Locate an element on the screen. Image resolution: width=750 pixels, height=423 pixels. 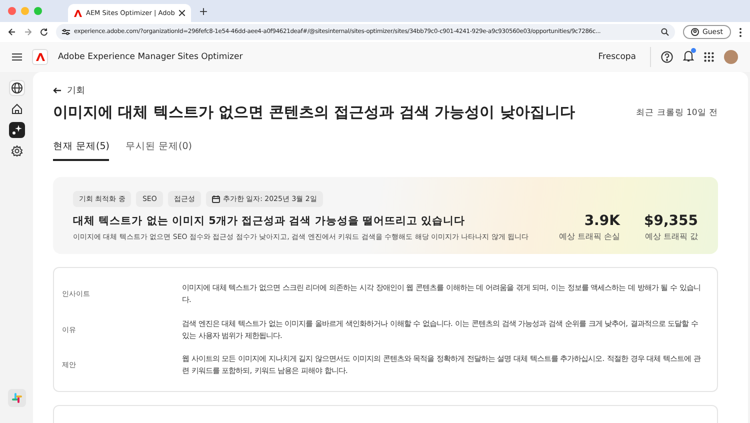
menu-icon is located at coordinates (17, 57).